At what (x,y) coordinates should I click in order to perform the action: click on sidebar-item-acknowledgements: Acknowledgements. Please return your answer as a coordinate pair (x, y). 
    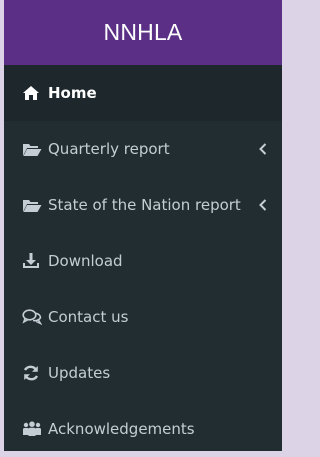
    Looking at the image, I should click on (143, 429).